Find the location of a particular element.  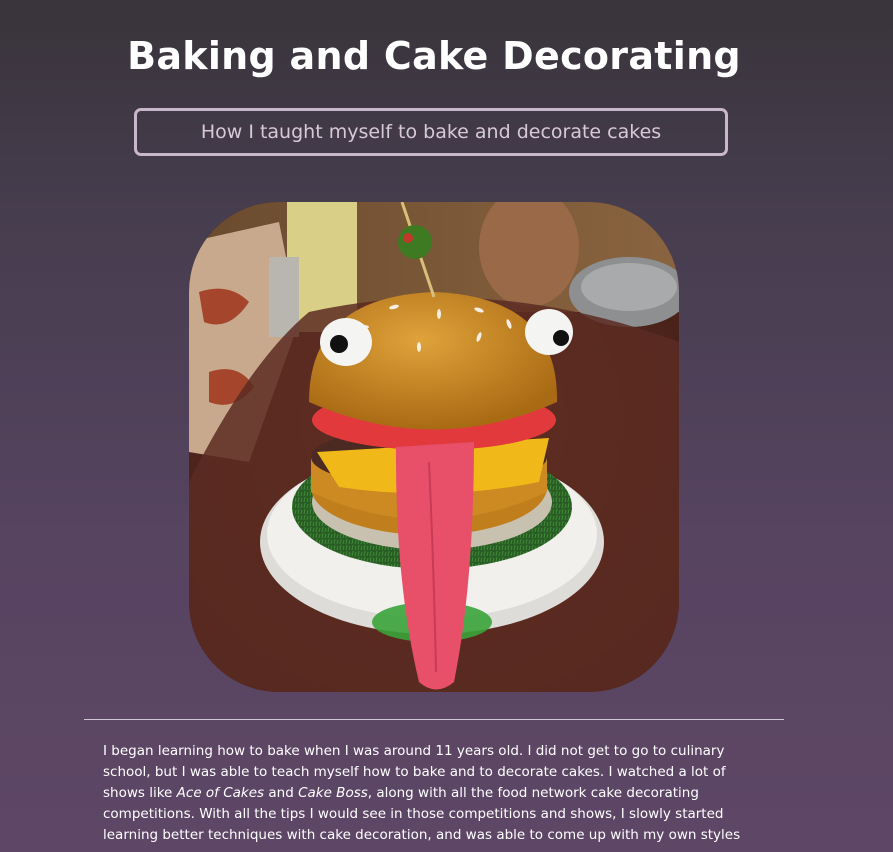

show-title-cake-boss: Cake Boss is located at coordinates (333, 793).